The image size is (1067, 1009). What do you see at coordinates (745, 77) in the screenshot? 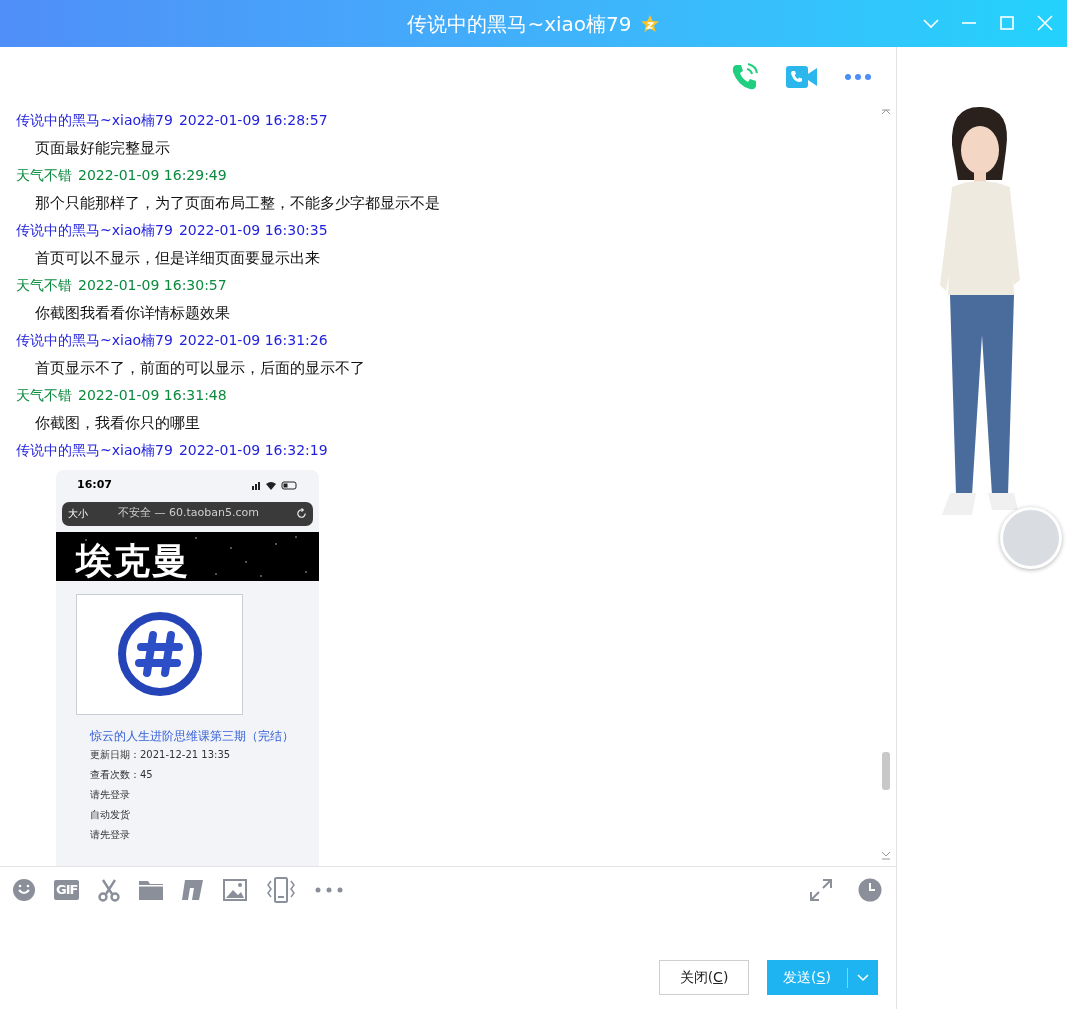
I see `phone-call-icon` at bounding box center [745, 77].